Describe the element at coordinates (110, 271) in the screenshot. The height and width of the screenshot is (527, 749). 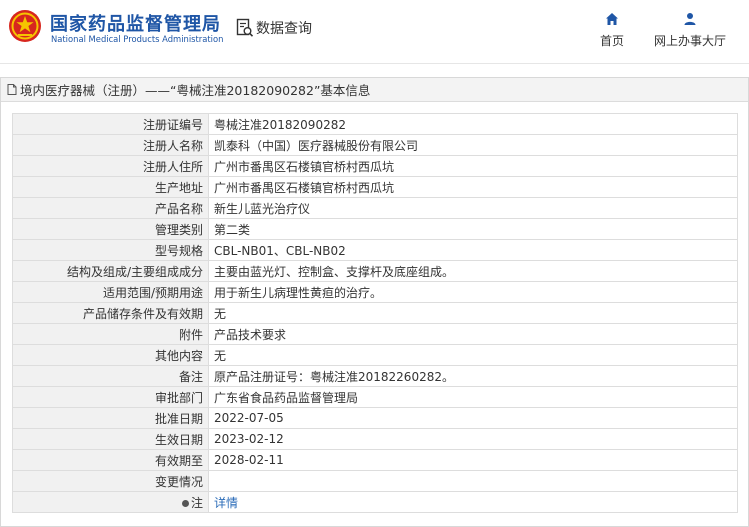
I see `row-key: 结构及组成/主要组成成分` at that location.